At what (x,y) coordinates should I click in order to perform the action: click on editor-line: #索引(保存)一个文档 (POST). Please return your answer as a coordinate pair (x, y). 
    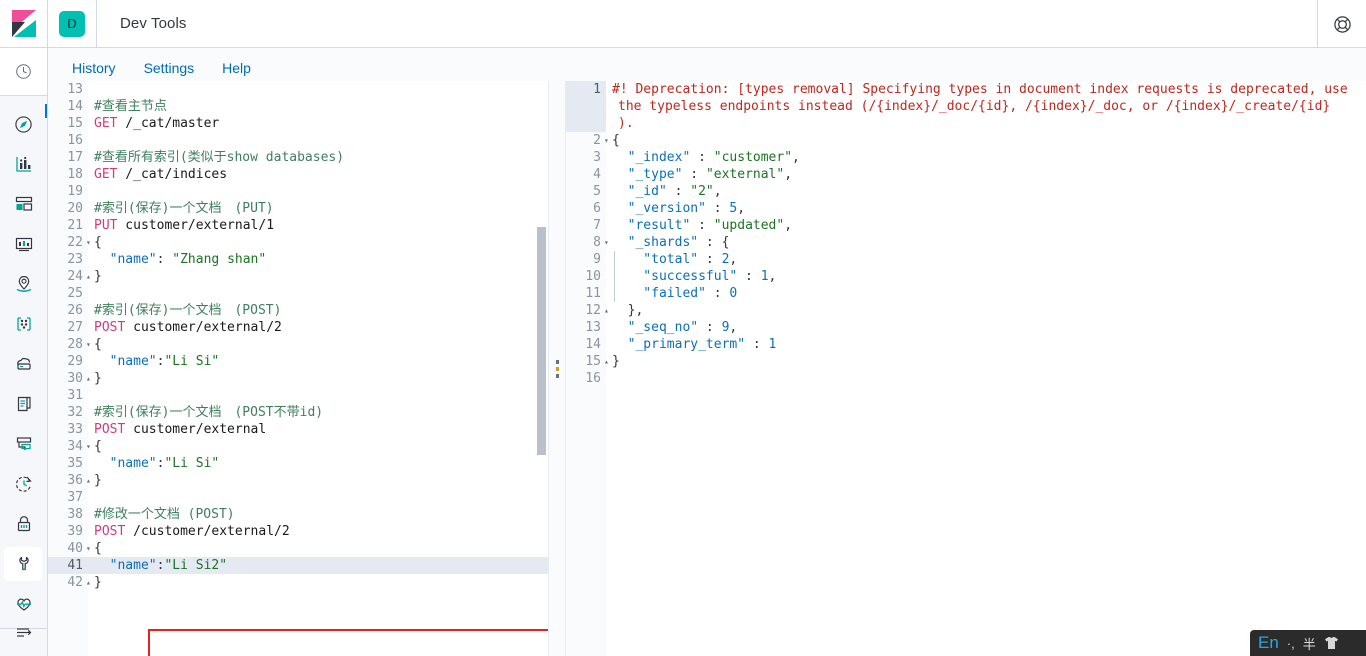
    Looking at the image, I should click on (318, 310).